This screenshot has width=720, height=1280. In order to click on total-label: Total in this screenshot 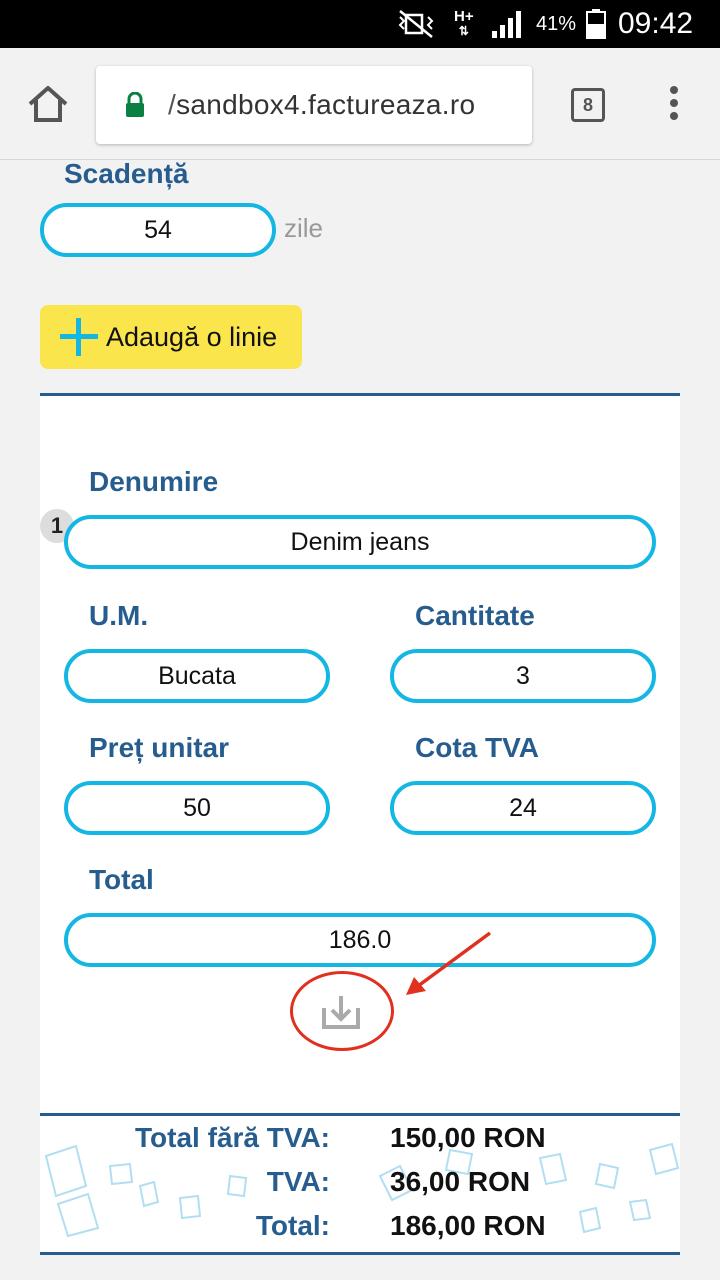, I will do `click(121, 879)`.